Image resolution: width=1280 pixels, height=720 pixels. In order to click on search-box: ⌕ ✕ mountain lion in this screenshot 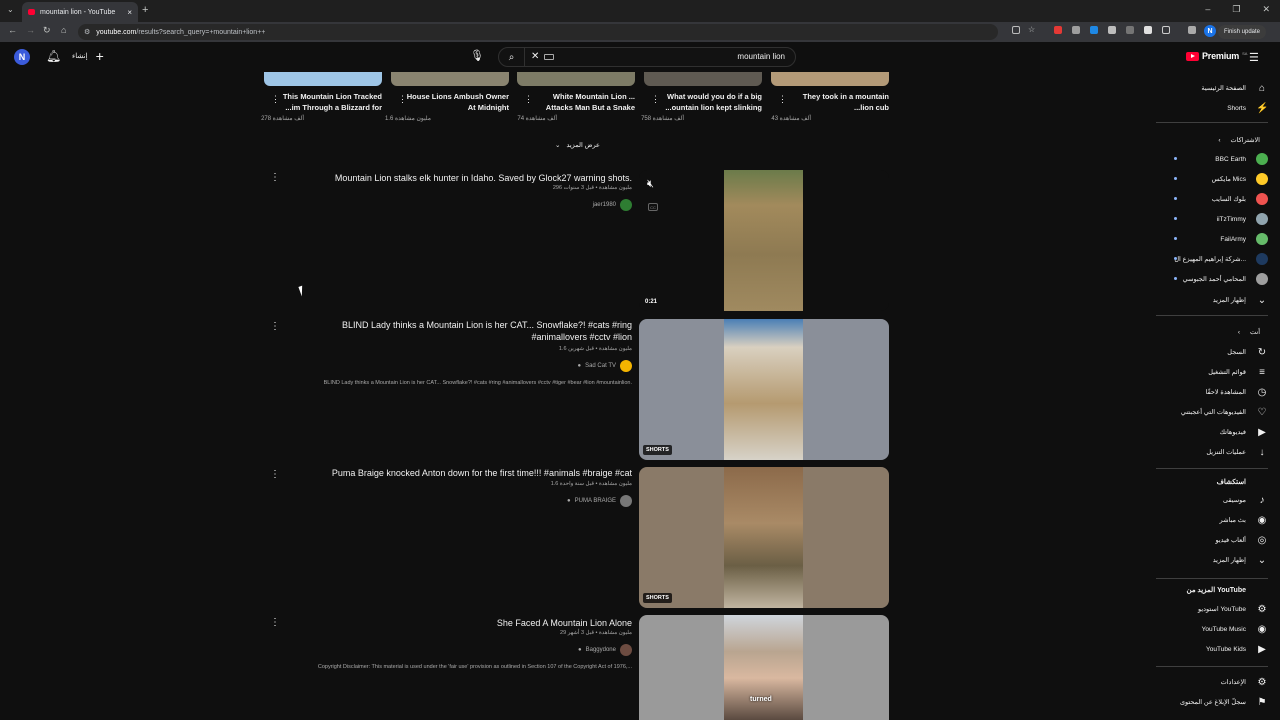, I will do `click(647, 57)`.